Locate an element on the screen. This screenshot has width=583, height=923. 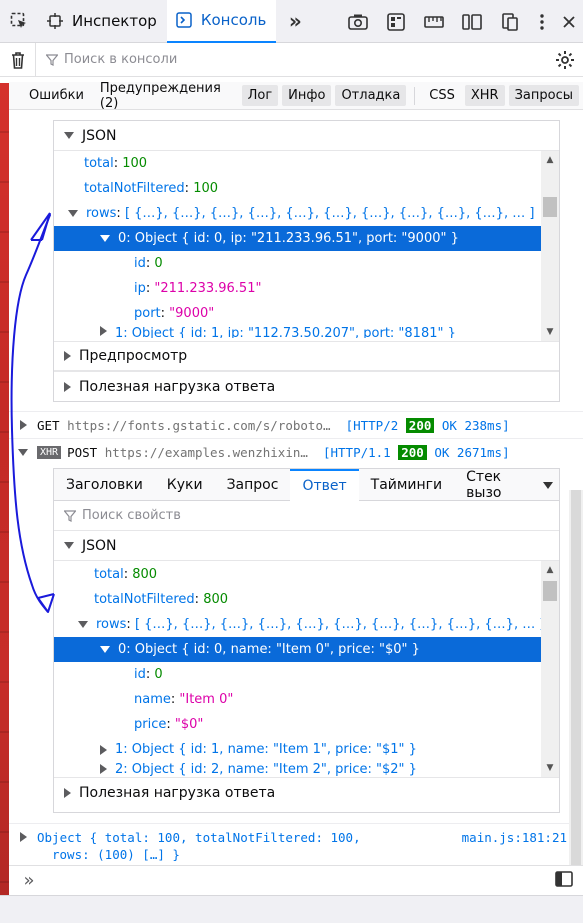
inspector-icon is located at coordinates (55, 21).